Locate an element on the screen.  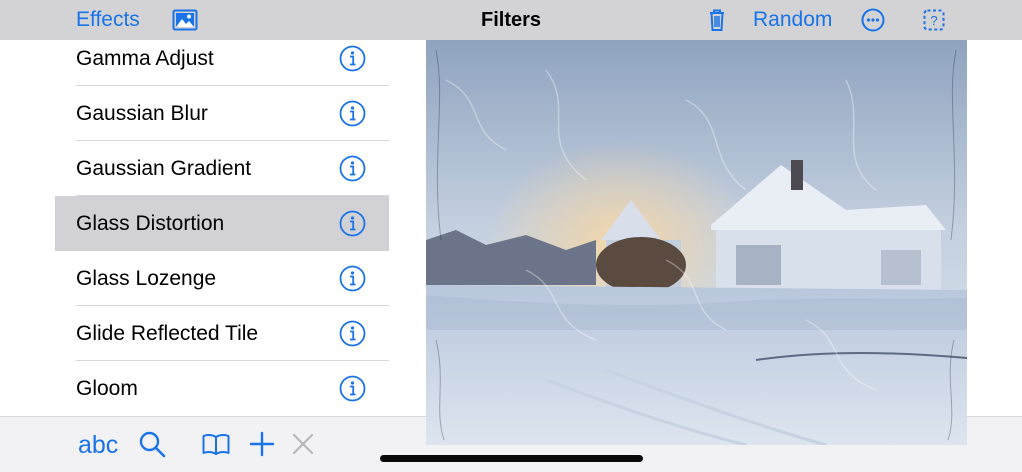
list-item-gamma-adjust: Gamma Adjust is located at coordinates (222, 63).